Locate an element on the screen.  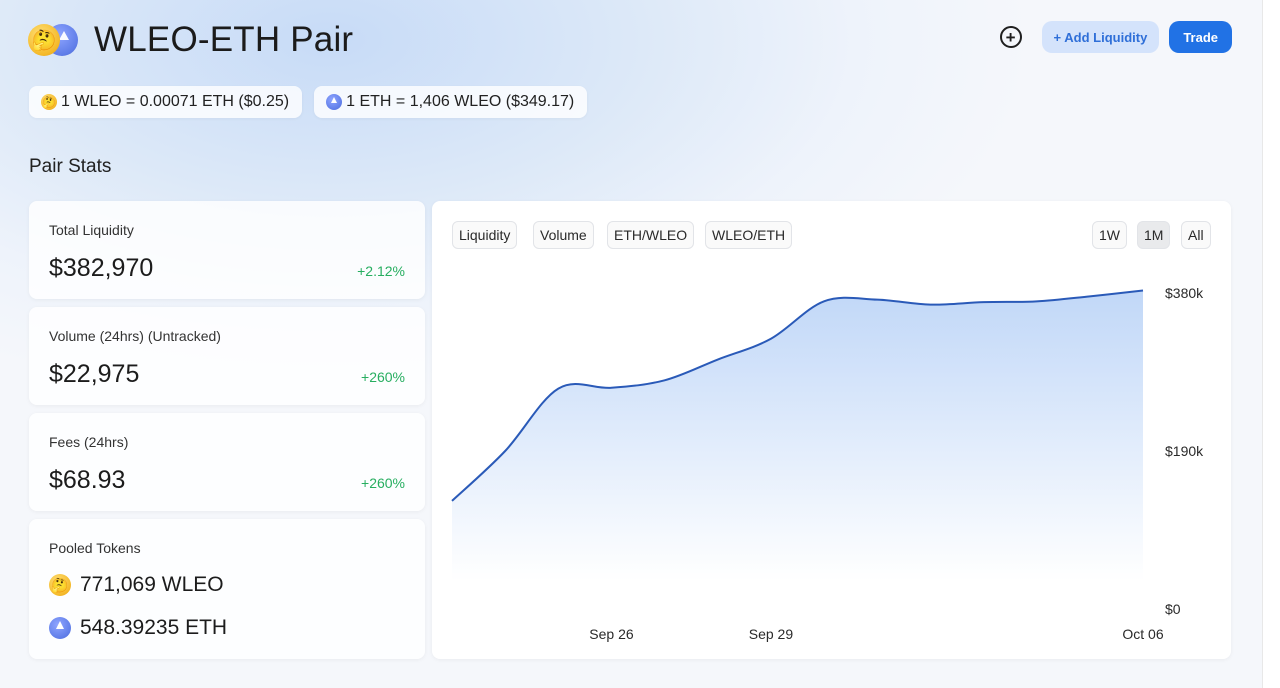
y-tick-label: $190k is located at coordinates (1184, 451).